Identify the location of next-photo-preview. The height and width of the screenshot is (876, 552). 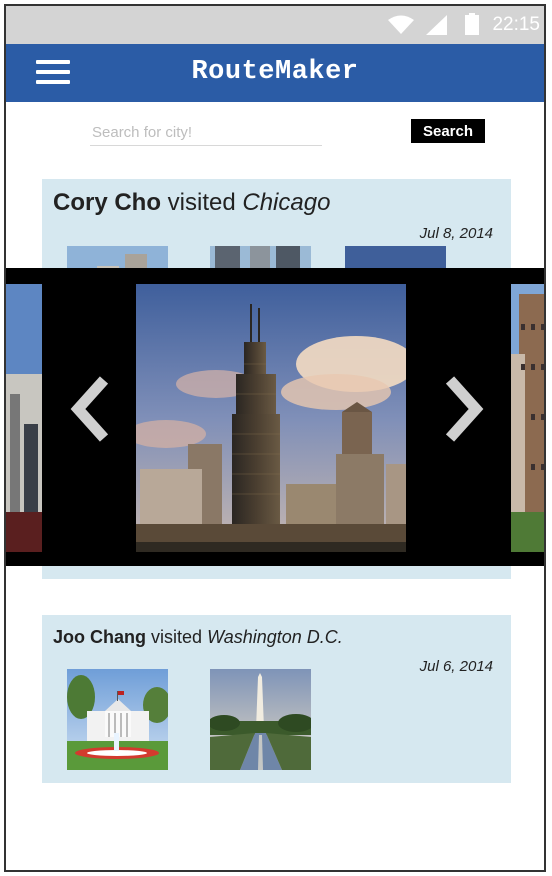
(527, 418).